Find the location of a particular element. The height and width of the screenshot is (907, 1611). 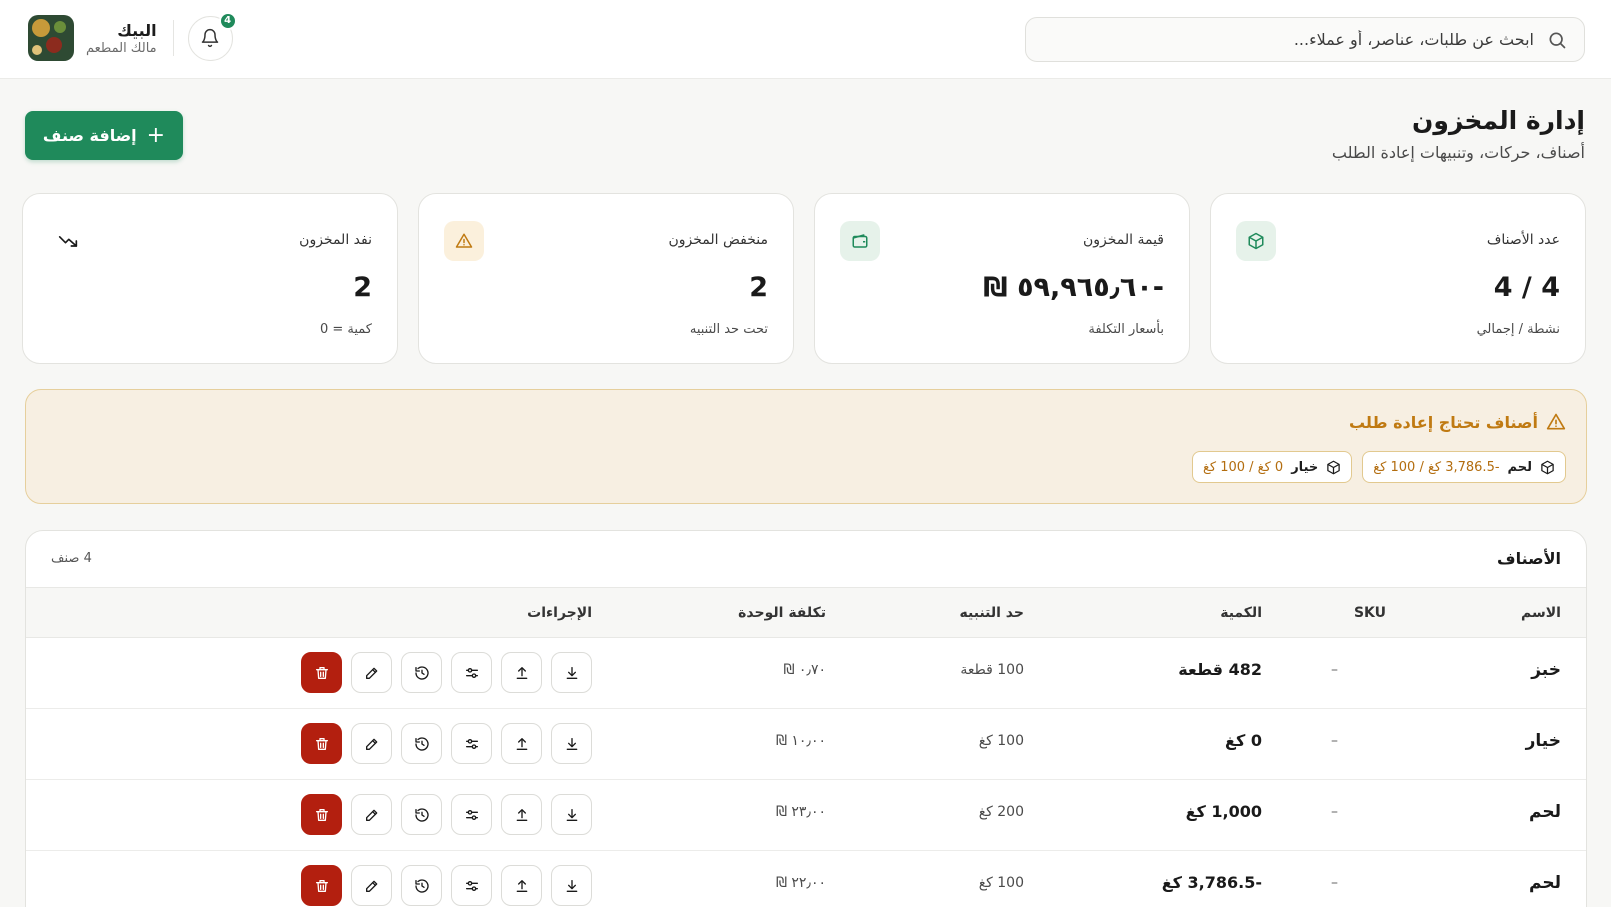

reorder-chip: لحم -3,786.5 كغ / 100 كغ is located at coordinates (1464, 467).